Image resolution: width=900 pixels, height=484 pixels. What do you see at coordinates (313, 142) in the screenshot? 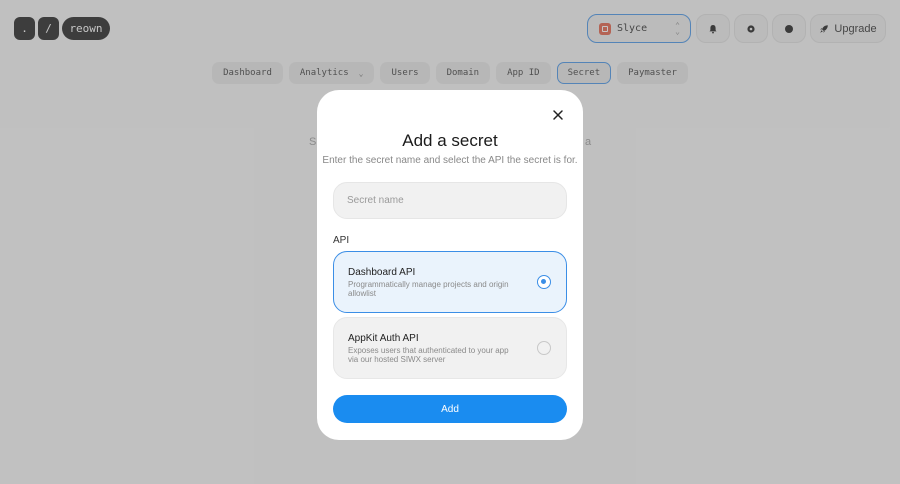
I see `background-text-left: S` at bounding box center [313, 142].